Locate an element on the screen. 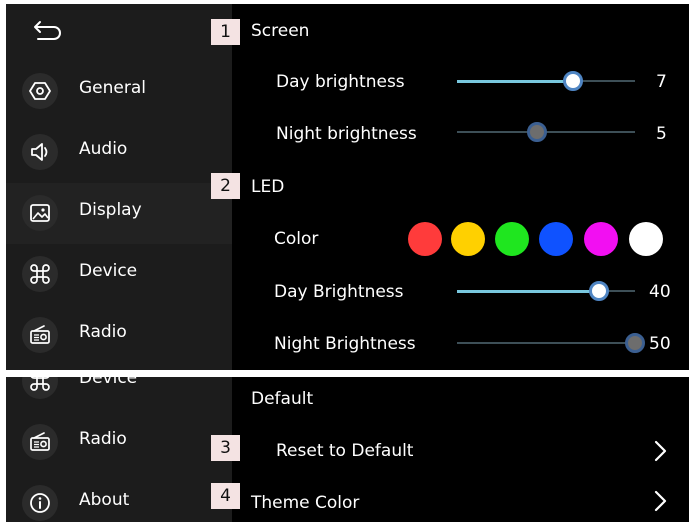 This screenshot has width=691, height=524. night-brightness-slider is located at coordinates (546, 132).